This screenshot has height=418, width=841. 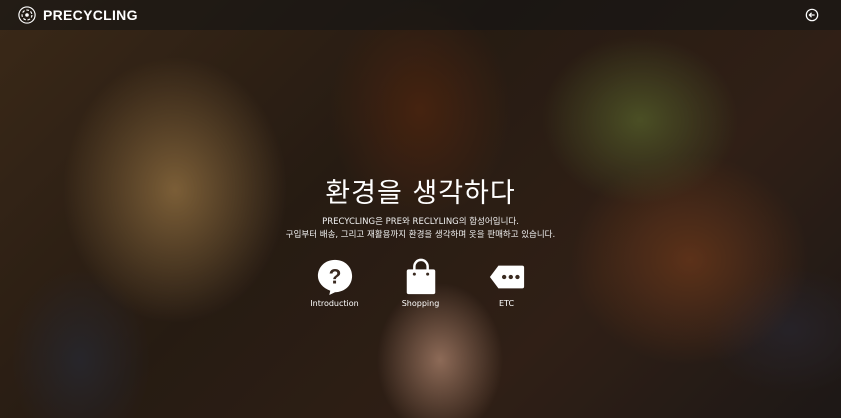 What do you see at coordinates (420, 222) in the screenshot?
I see `hero-description-line-1: PRECYCLING은 PRE와 RECLYLING의 합성어입니다.` at bounding box center [420, 222].